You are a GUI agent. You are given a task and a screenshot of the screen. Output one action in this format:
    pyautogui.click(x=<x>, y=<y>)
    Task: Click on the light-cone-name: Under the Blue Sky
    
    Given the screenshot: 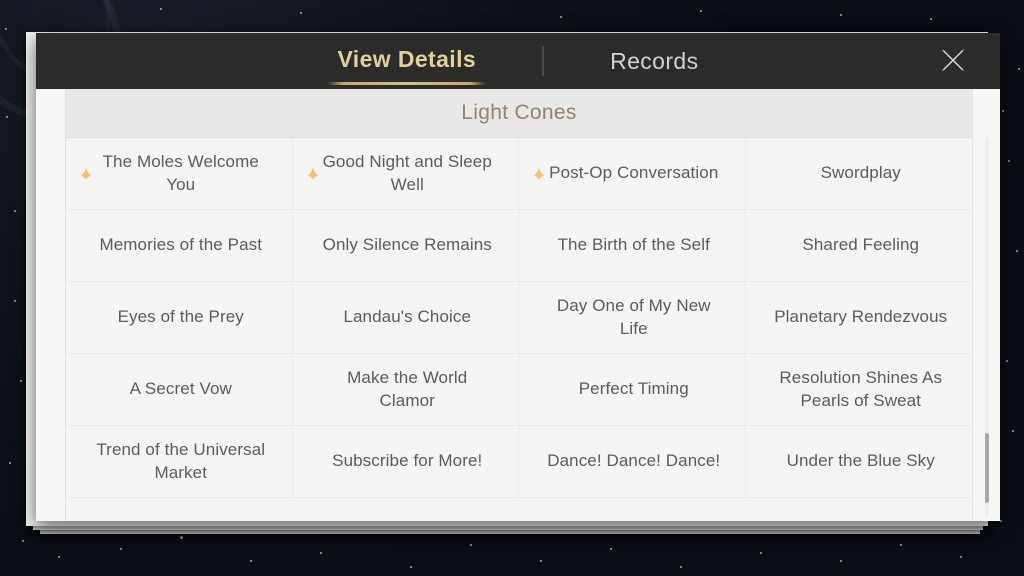 What is the action you would take?
    pyautogui.click(x=860, y=461)
    